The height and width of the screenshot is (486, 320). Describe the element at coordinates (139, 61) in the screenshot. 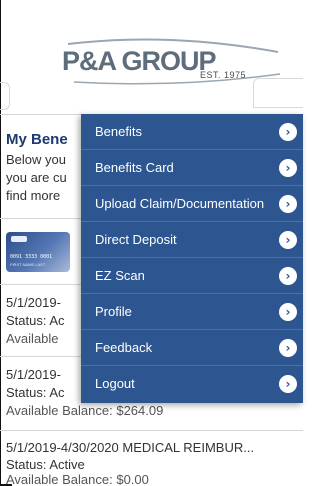

I see `logo-text: P&A GROUP` at that location.